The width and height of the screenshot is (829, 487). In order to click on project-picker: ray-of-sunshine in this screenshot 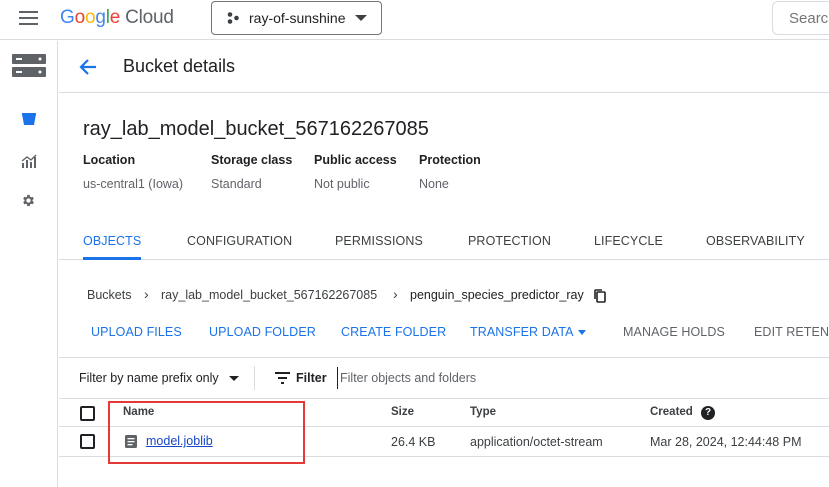, I will do `click(296, 18)`.